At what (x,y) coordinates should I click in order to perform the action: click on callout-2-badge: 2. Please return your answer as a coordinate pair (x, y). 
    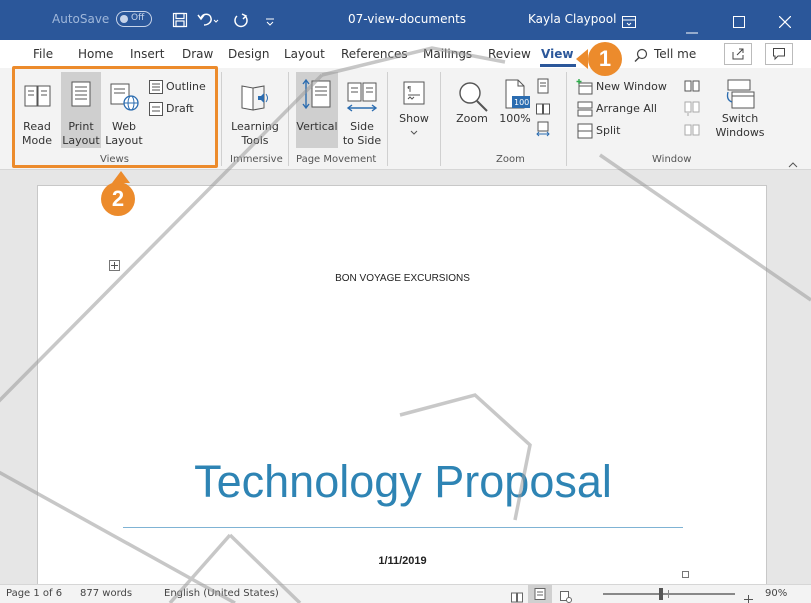
    Looking at the image, I should click on (118, 199).